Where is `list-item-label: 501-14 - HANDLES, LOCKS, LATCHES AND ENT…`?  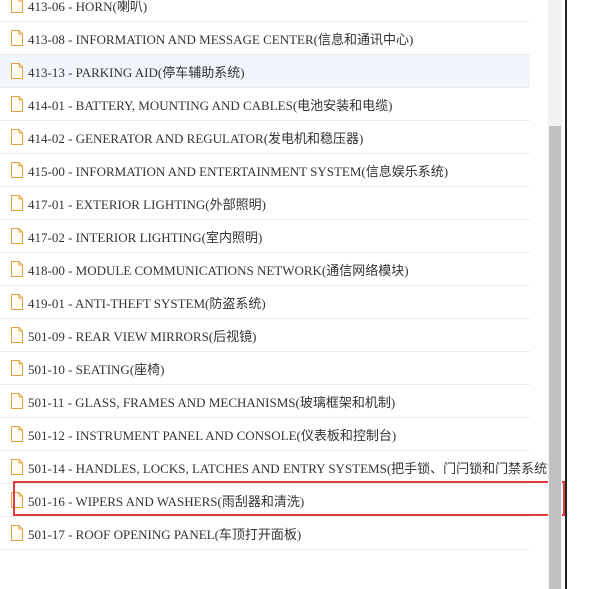
list-item-label: 501-14 - HANDLES, LOCKS, LATCHES AND ENT… is located at coordinates (290, 468).